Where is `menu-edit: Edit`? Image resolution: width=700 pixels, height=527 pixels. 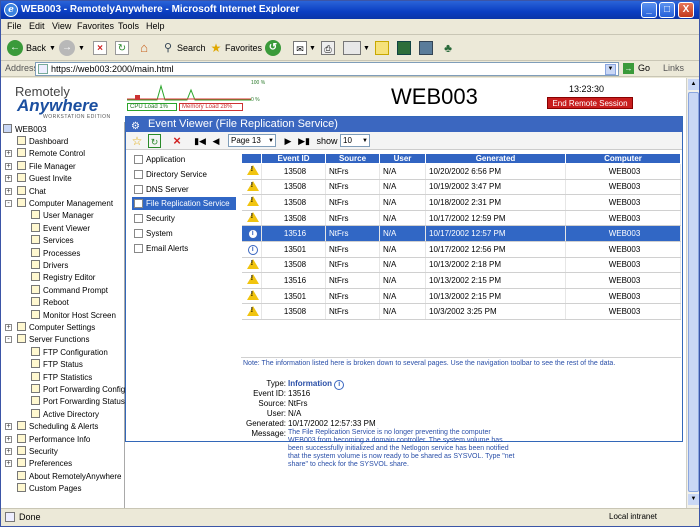
menu-edit: Edit is located at coordinates (37, 26).